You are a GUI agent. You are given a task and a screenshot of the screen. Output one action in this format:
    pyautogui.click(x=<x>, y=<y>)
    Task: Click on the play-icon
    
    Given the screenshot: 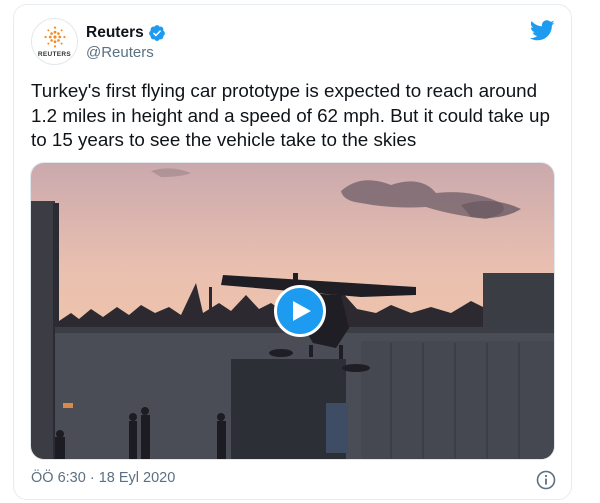 What is the action you would take?
    pyautogui.click(x=302, y=311)
    